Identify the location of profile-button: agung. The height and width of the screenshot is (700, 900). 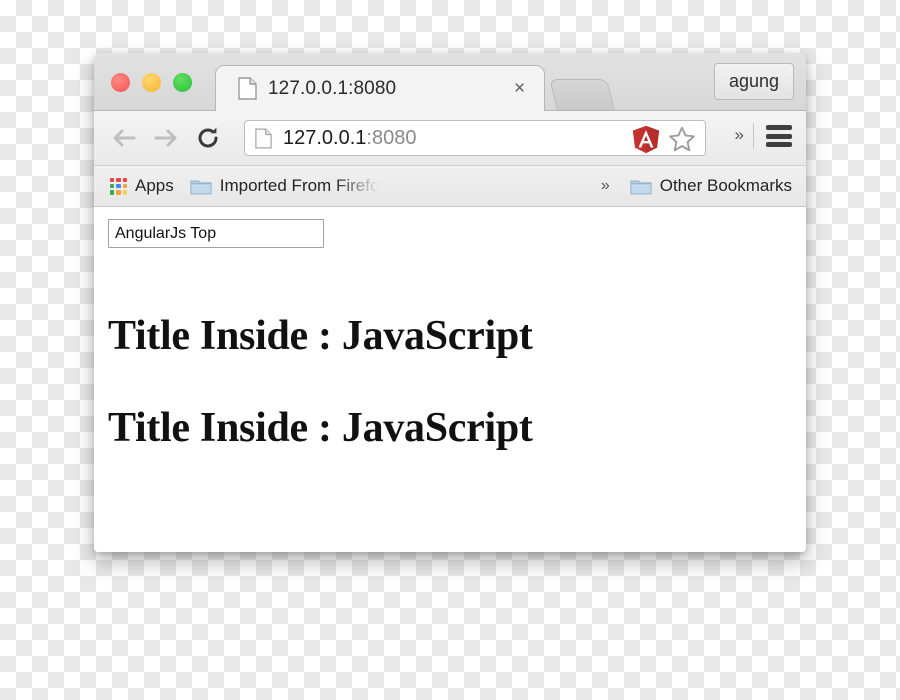
(753, 81).